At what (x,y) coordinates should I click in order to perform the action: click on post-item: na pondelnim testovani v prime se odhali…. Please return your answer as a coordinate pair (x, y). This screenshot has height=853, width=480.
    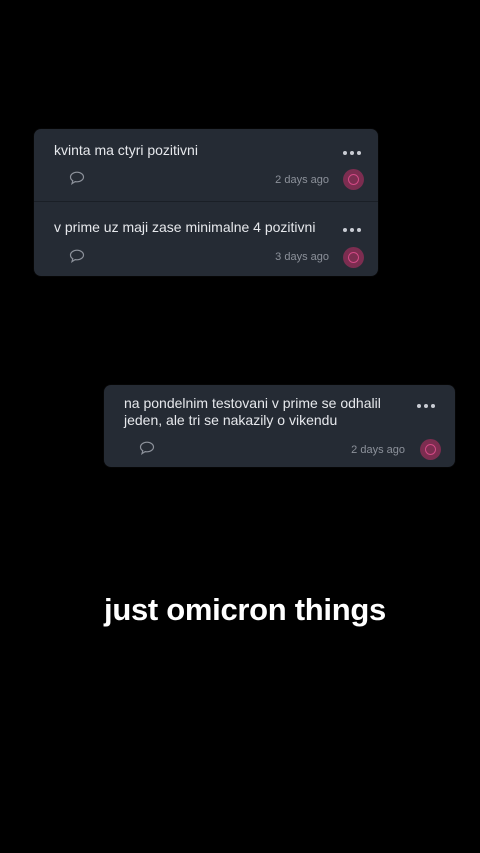
    Looking at the image, I should click on (279, 426).